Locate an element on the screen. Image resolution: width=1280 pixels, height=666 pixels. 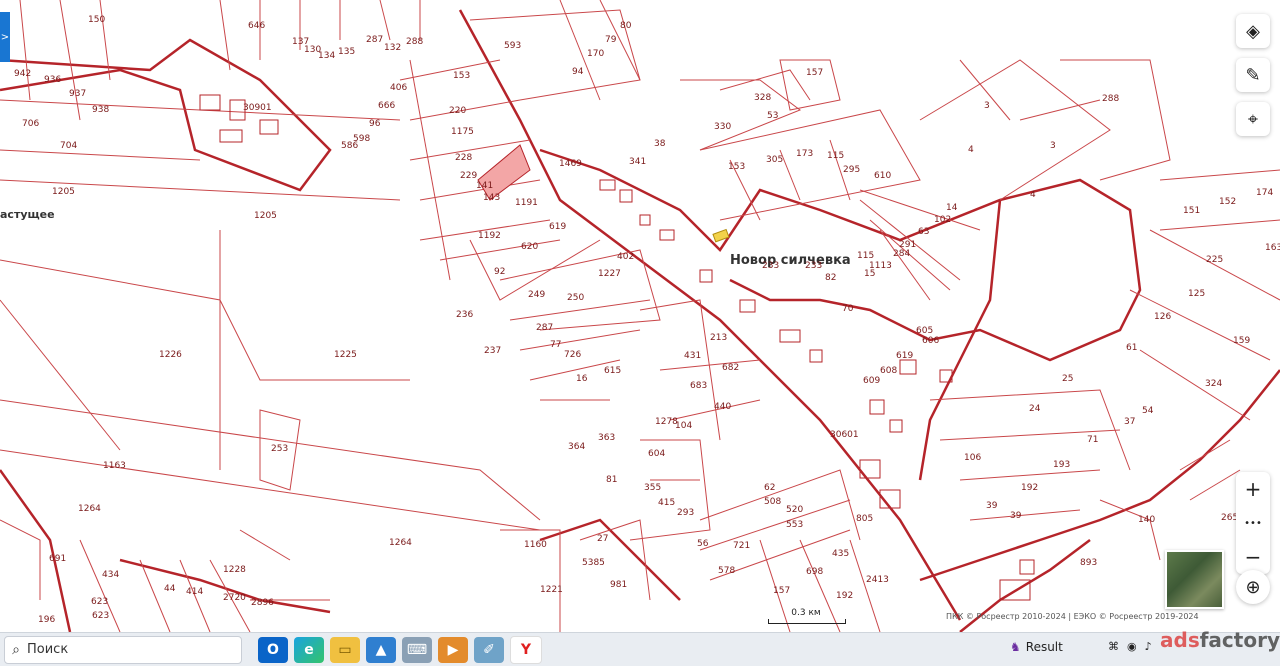
parcel-number: 63 is located at coordinates (923, 232).